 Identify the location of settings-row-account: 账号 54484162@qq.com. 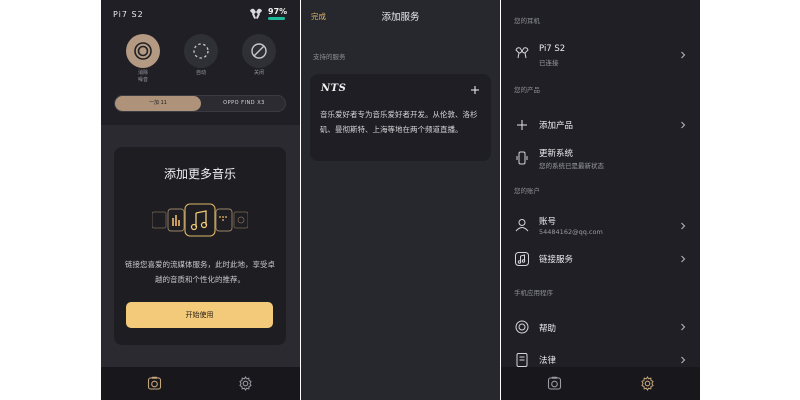
(600, 226).